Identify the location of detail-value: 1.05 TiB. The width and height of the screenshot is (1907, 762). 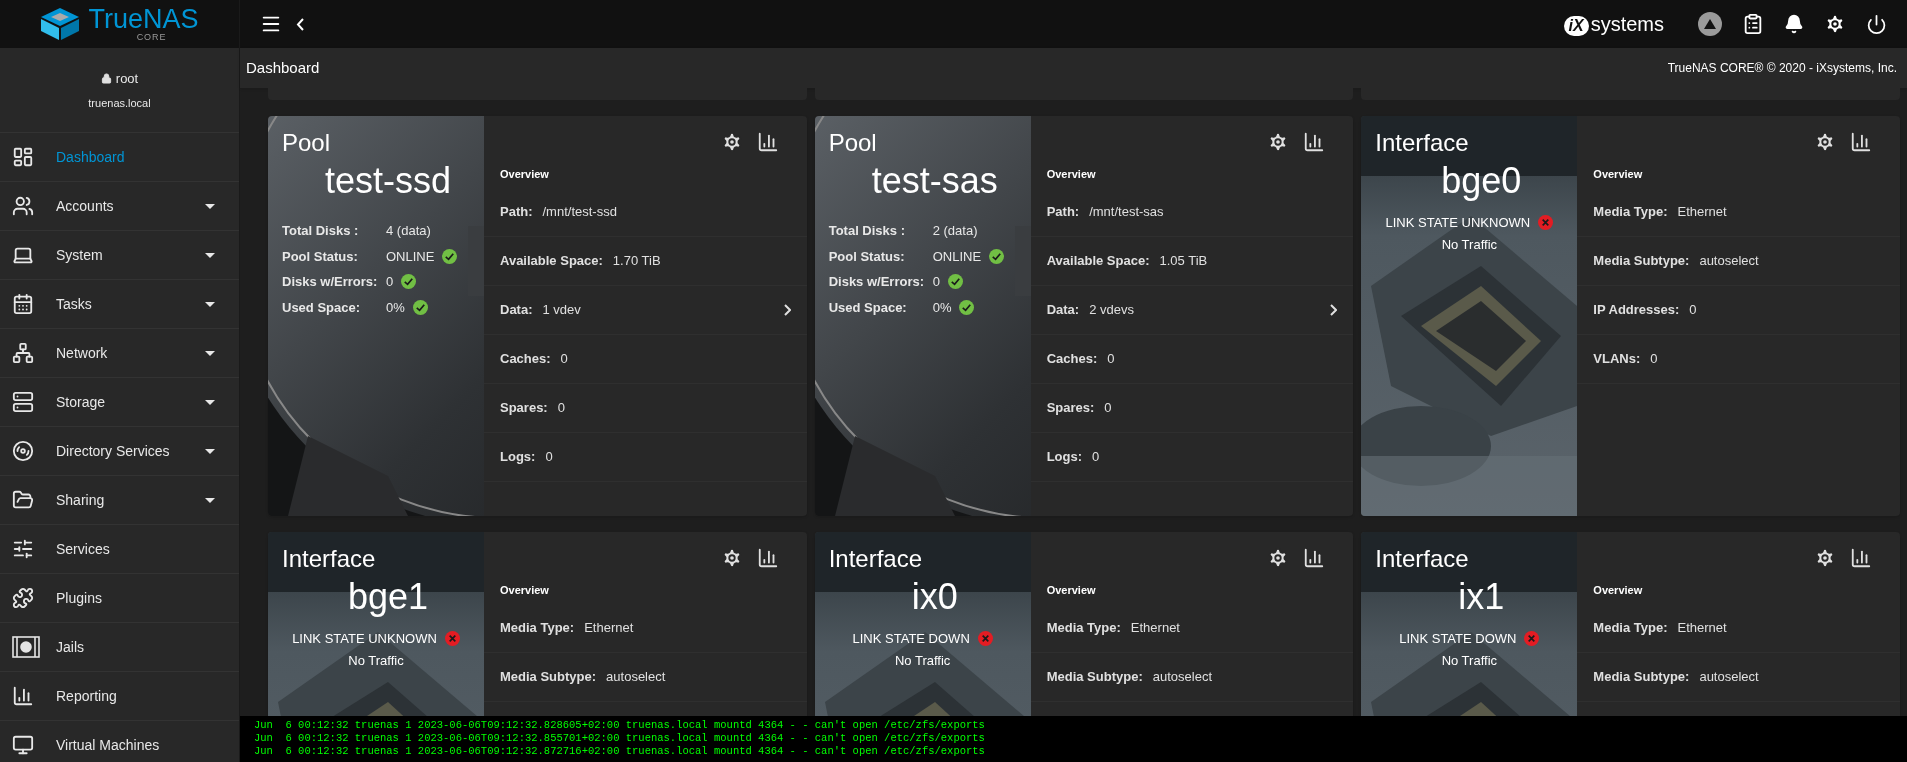
(1183, 261).